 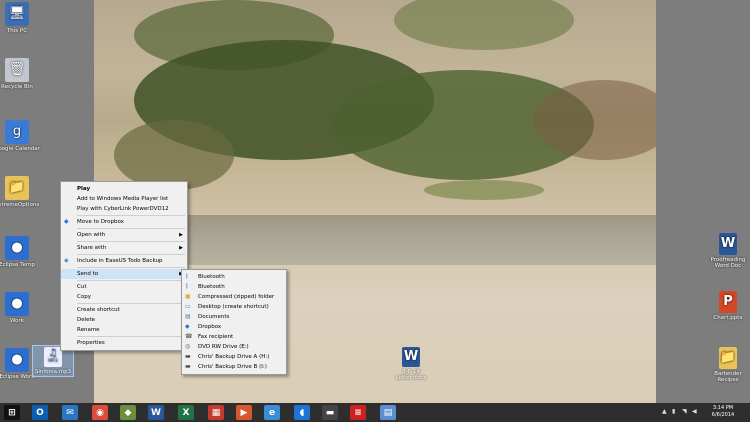 I want to click on documents-icon: ▤, so click(x=188, y=316).